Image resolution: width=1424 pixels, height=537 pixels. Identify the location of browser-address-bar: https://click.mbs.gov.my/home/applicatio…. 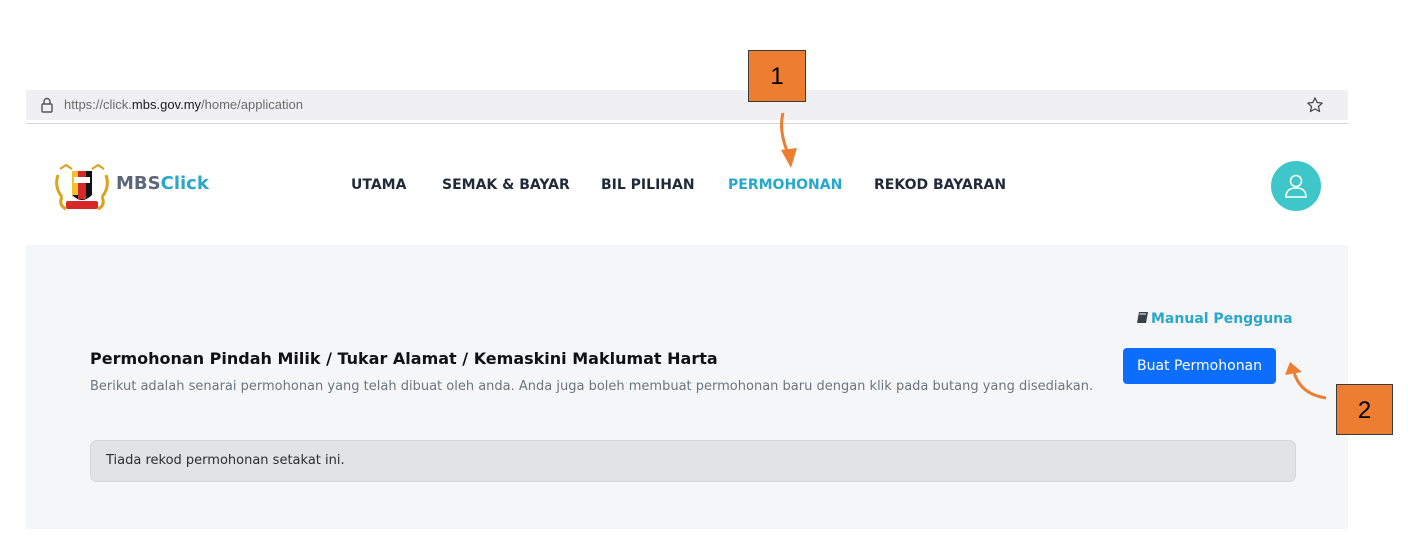
(687, 105).